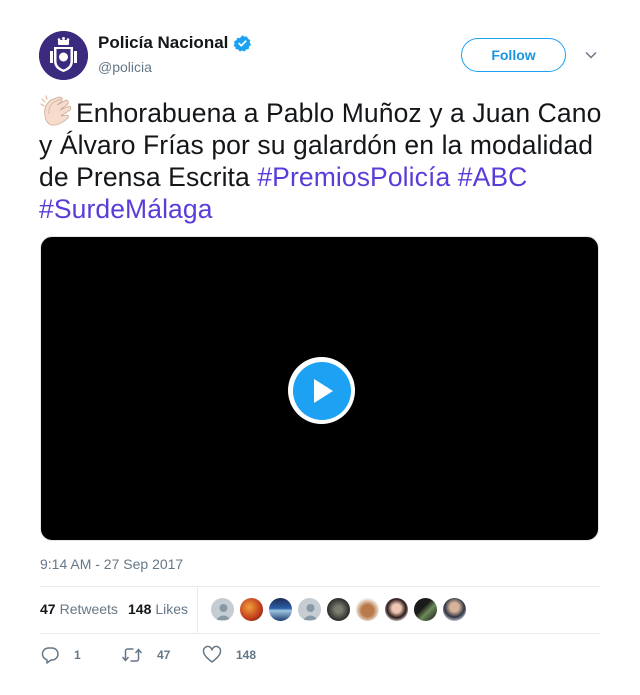 The width and height of the screenshot is (640, 695). Describe the element at coordinates (77, 655) in the screenshot. I see `reply-count: 1` at that location.